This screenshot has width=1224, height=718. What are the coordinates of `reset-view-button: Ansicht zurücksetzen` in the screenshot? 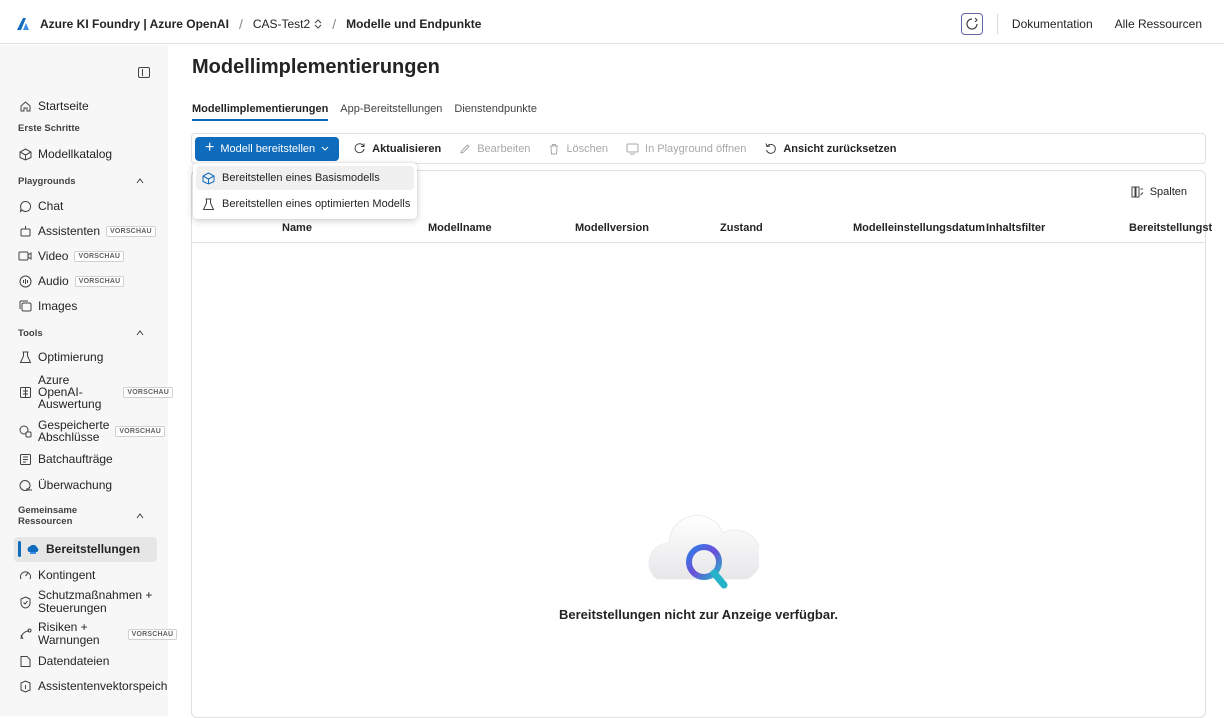 It's located at (830, 148).